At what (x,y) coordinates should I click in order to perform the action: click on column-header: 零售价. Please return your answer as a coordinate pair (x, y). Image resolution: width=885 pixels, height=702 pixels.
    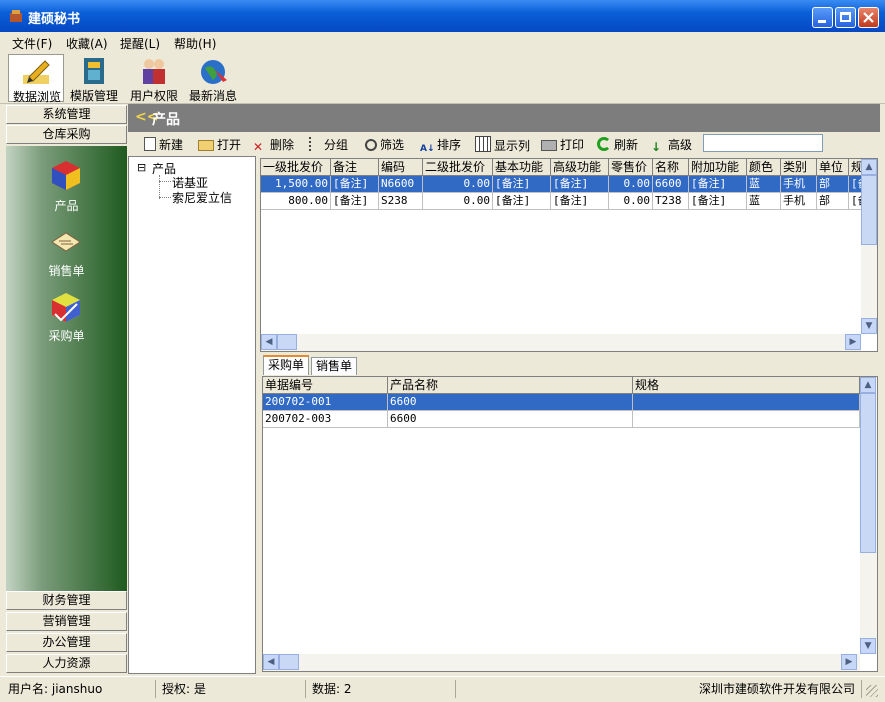
    Looking at the image, I should click on (631, 167).